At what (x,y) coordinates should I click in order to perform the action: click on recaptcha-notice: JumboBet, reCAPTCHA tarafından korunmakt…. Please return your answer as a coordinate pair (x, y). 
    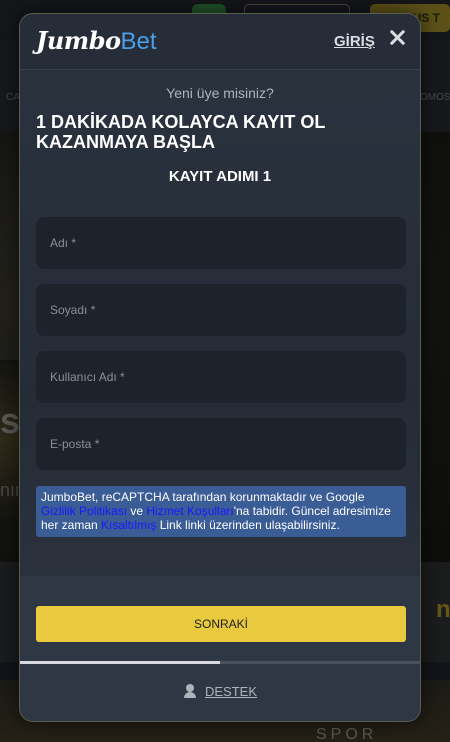
    Looking at the image, I should click on (221, 511).